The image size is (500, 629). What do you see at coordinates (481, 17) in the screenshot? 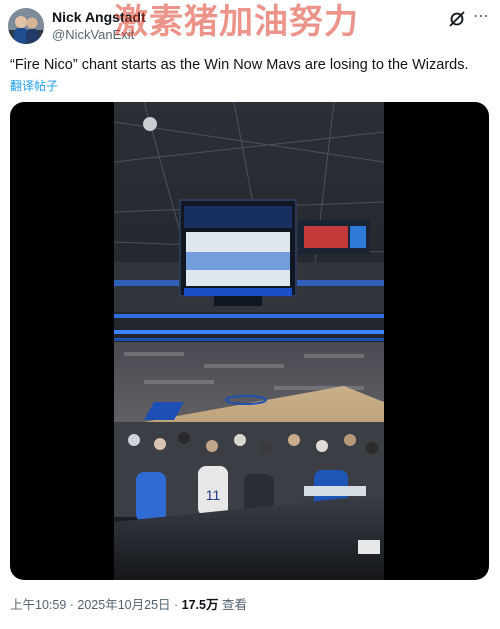
I see `more-options-icon: ⋯` at bounding box center [481, 17].